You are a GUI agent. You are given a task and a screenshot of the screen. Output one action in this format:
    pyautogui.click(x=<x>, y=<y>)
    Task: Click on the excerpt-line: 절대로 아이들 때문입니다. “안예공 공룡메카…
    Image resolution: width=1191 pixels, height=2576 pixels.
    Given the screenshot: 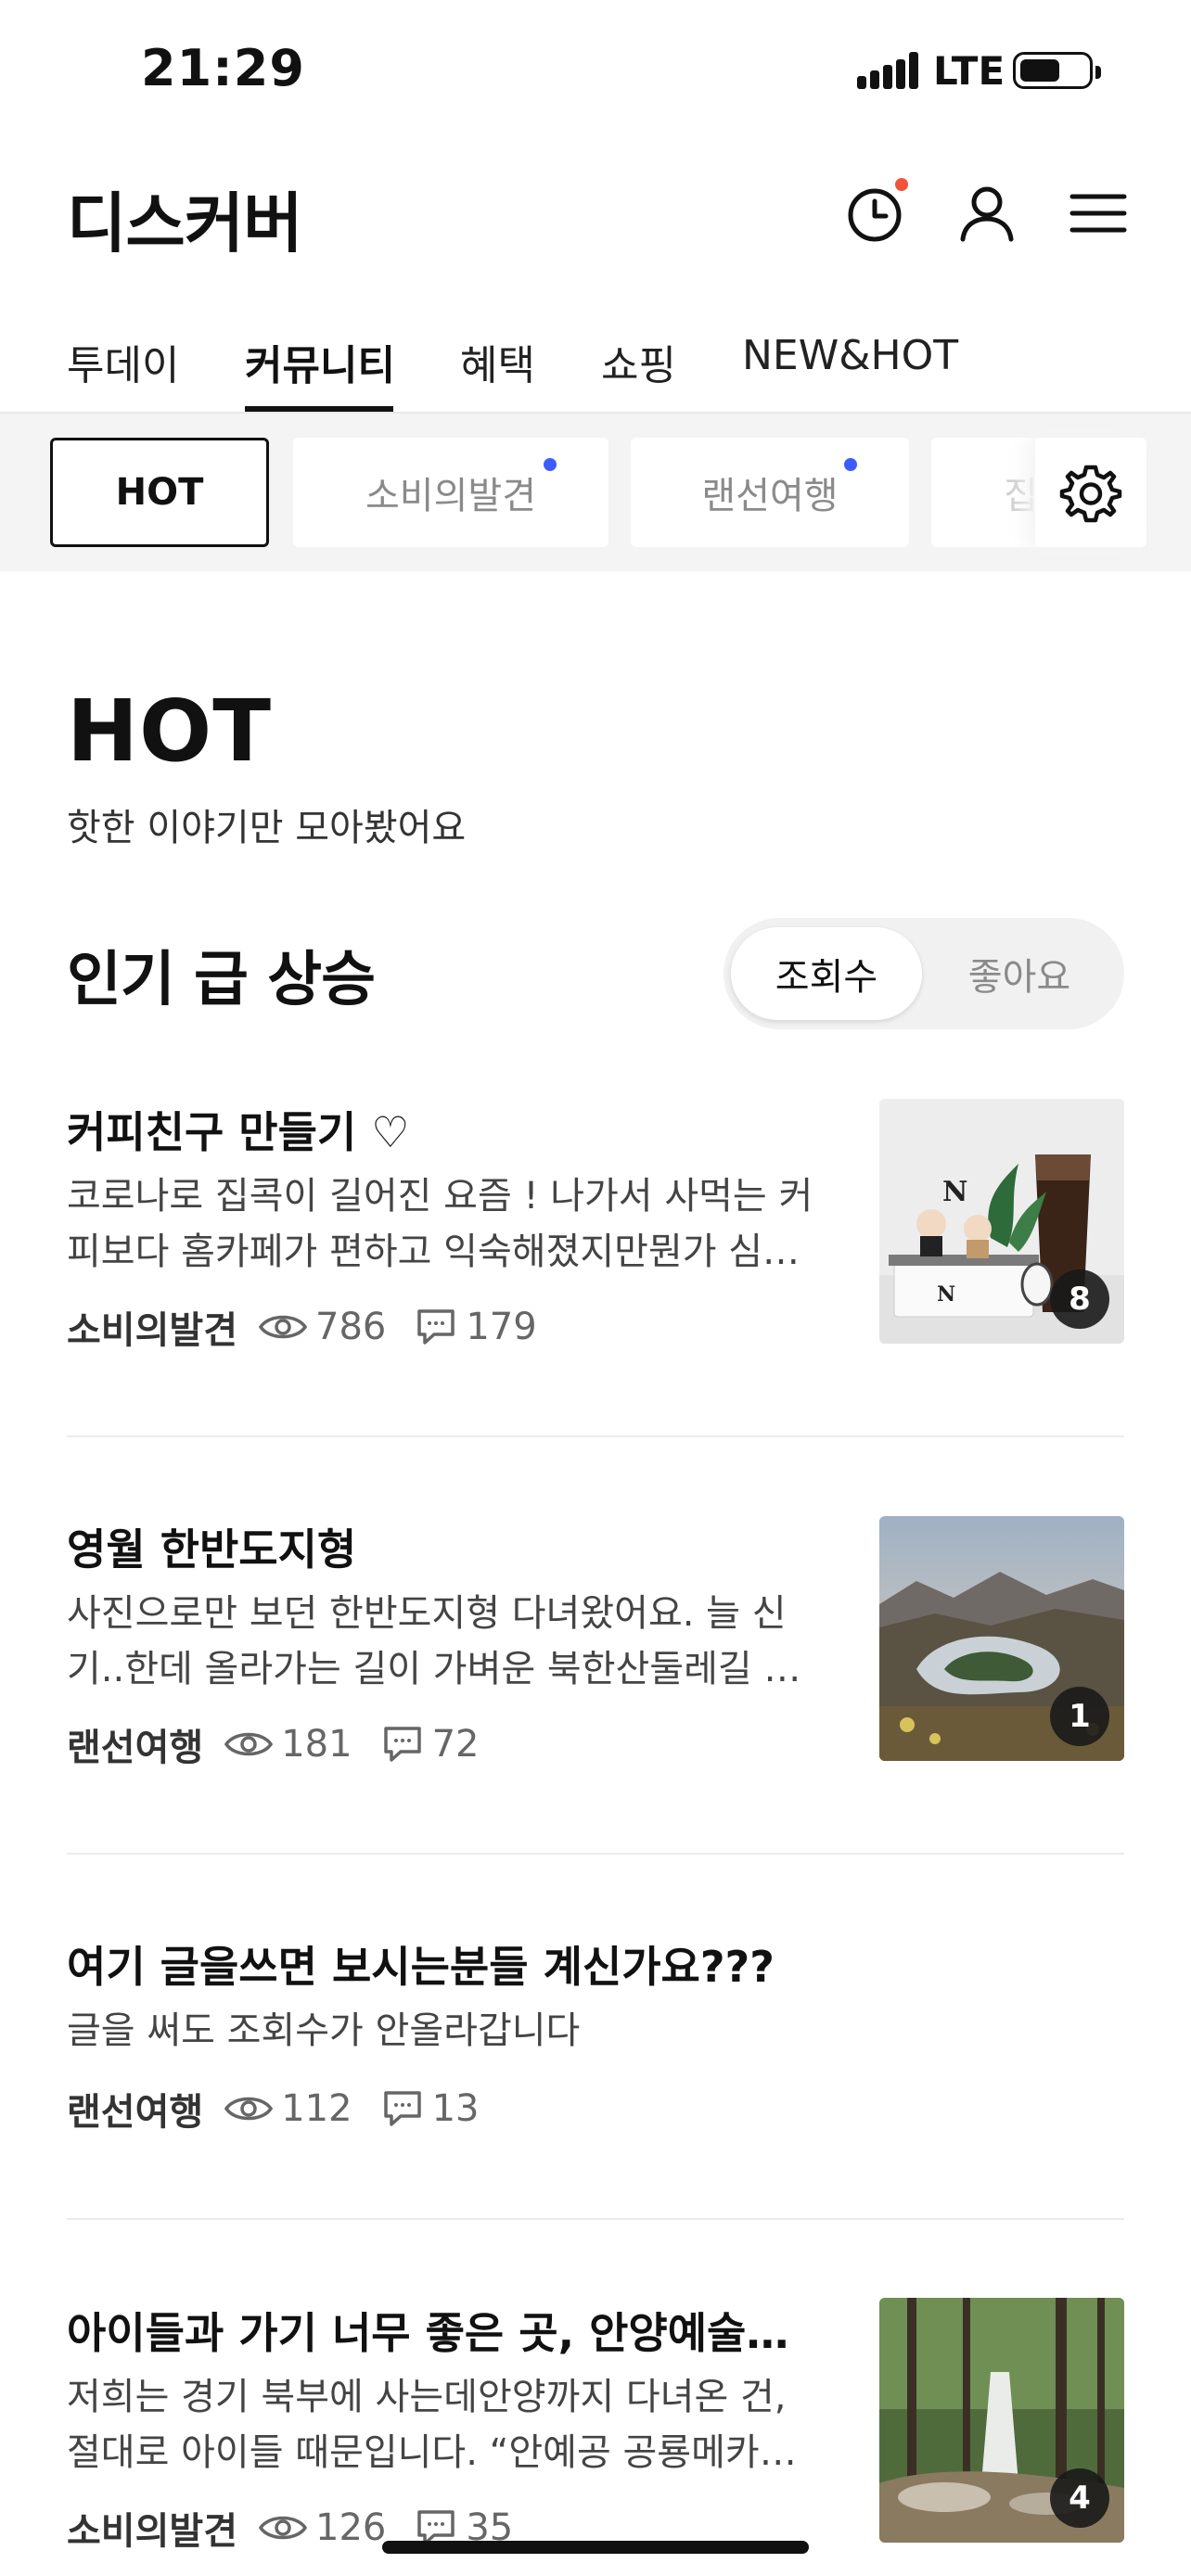 What is the action you would take?
    pyautogui.click(x=432, y=2452)
    